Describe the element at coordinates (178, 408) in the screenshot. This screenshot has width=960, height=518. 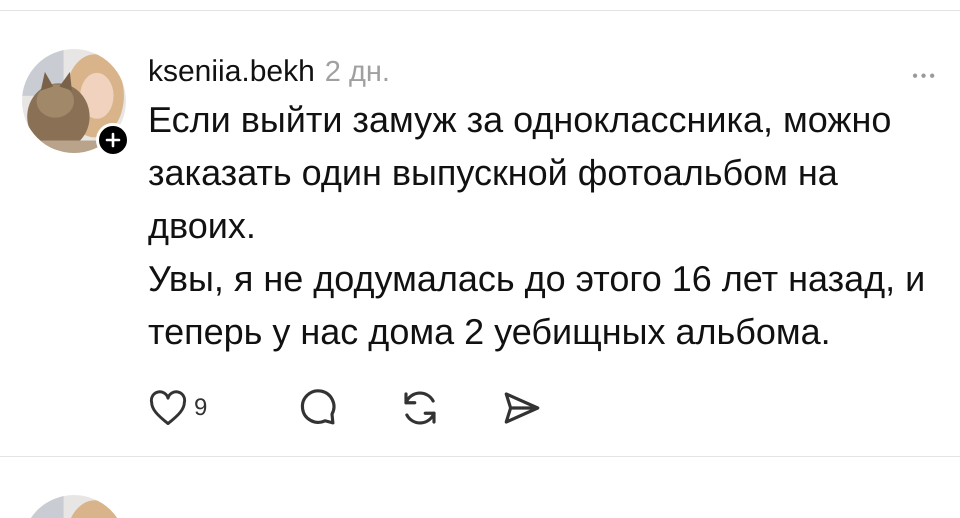
I see `like-button: 9` at that location.